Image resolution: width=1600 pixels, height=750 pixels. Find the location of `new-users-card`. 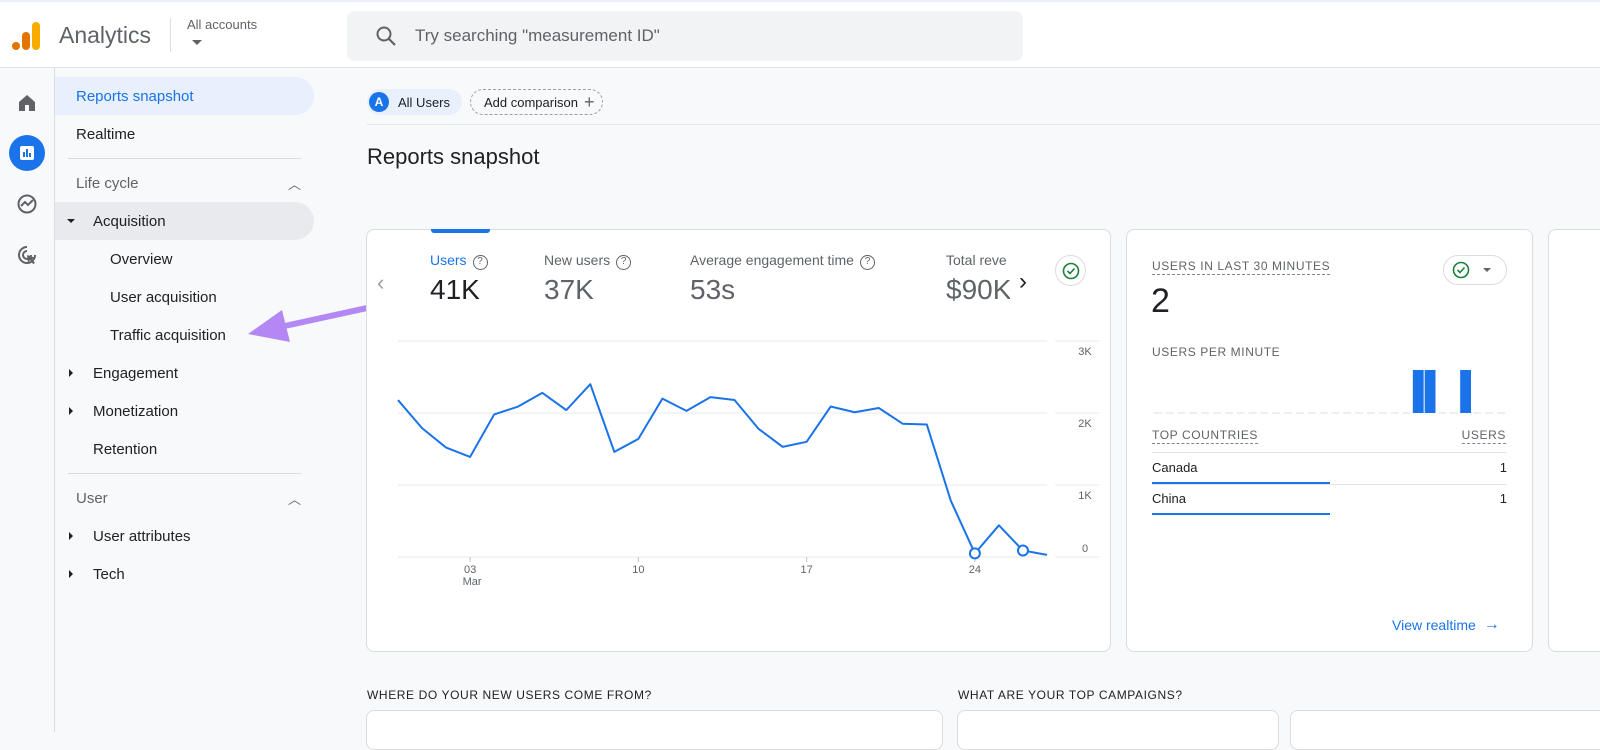

new-users-card is located at coordinates (654, 730).